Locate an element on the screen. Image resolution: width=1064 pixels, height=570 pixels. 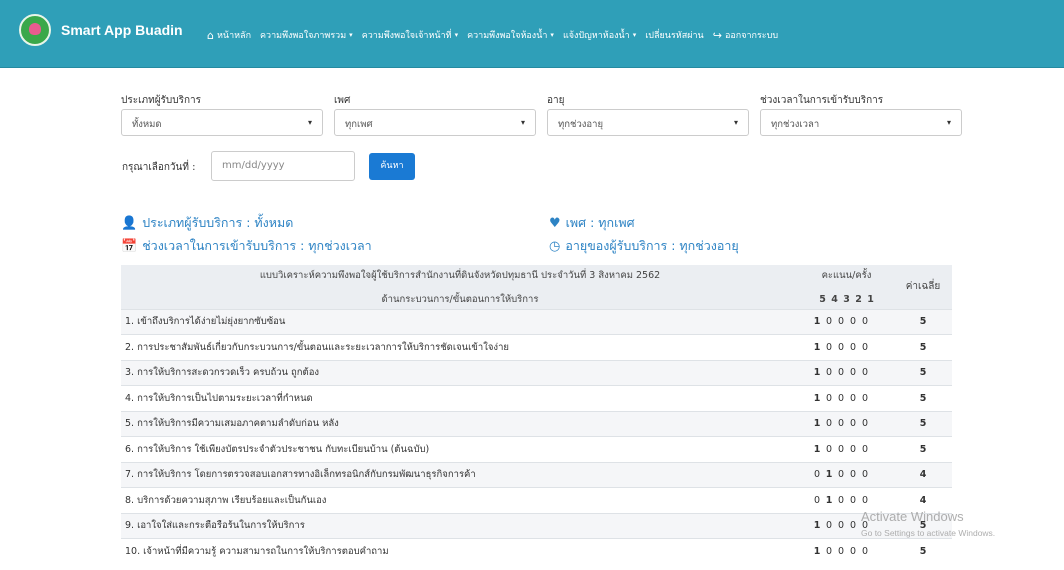
filter-label-1: เพศ is located at coordinates (342, 100).